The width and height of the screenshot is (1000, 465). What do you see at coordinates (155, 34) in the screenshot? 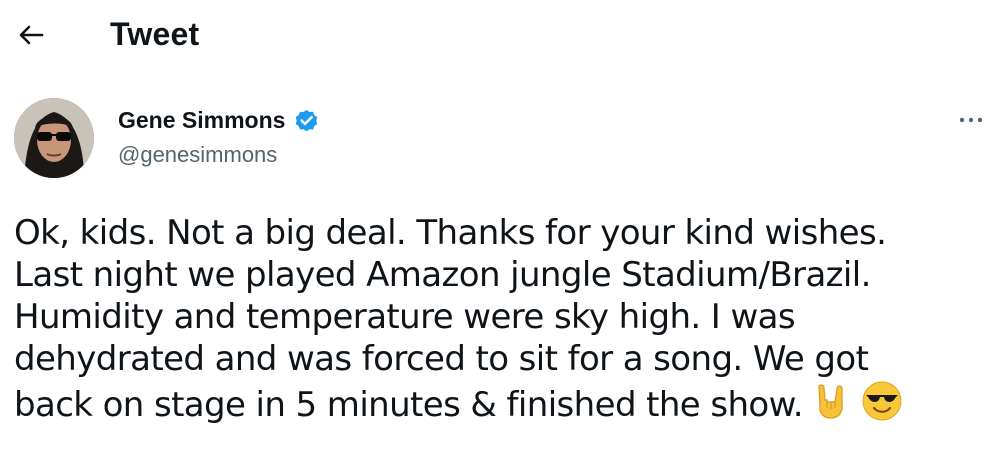
I see `page-title: Tweet` at bounding box center [155, 34].